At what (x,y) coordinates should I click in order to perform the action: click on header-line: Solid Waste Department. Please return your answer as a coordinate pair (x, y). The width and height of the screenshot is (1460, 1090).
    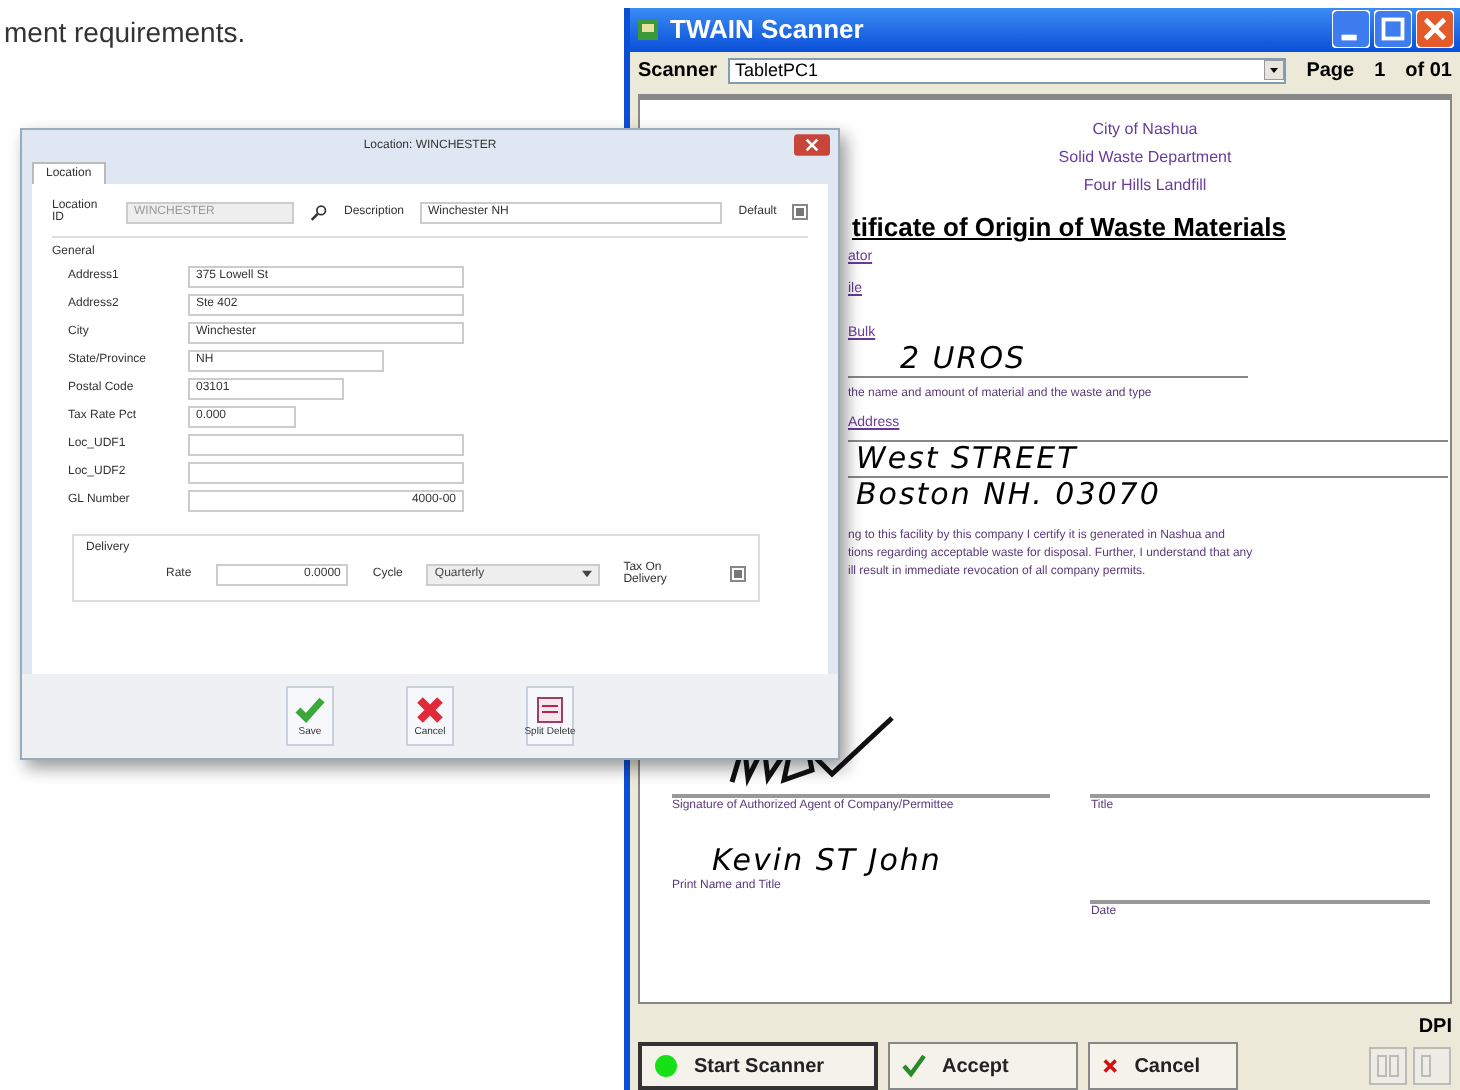
    Looking at the image, I should click on (1145, 157).